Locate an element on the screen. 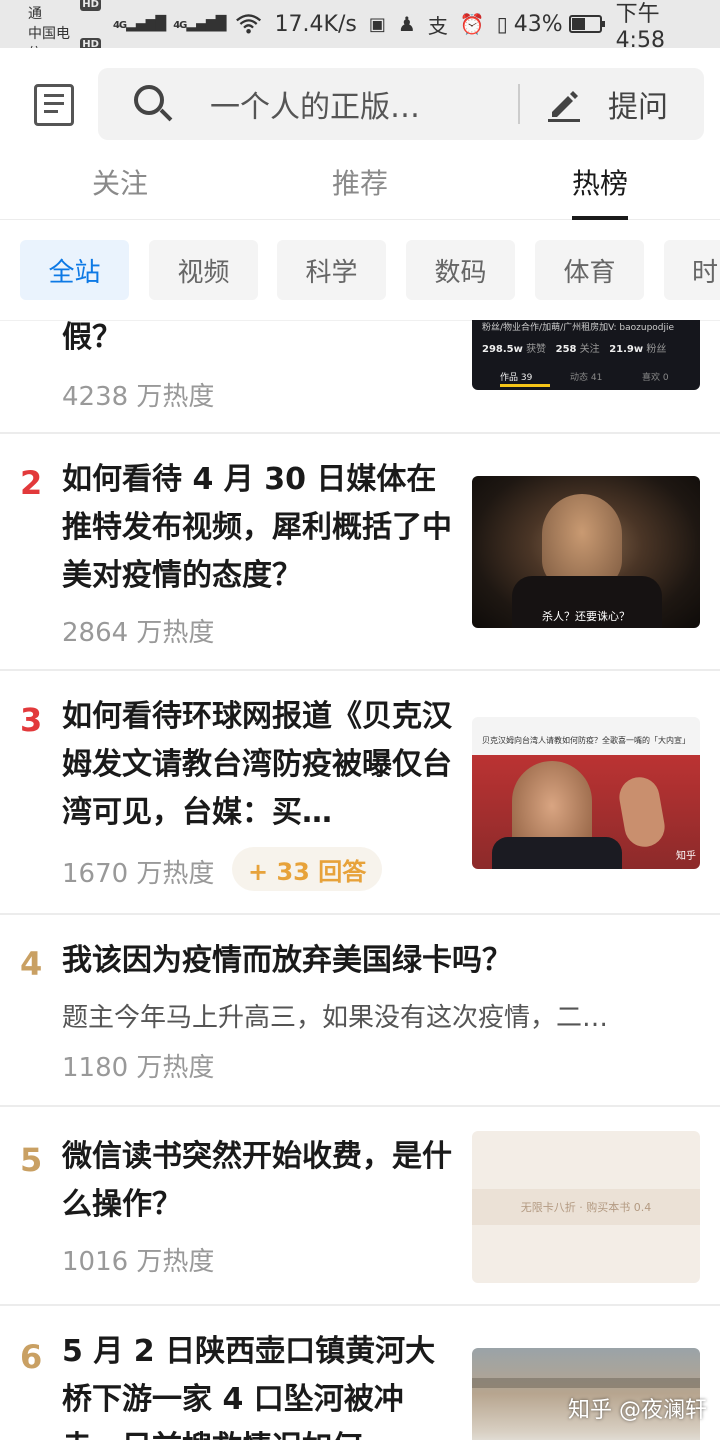 The height and width of the screenshot is (1440, 720). item-title: 我该因为疫情而放弃美国绿卡吗？ is located at coordinates (287, 960).